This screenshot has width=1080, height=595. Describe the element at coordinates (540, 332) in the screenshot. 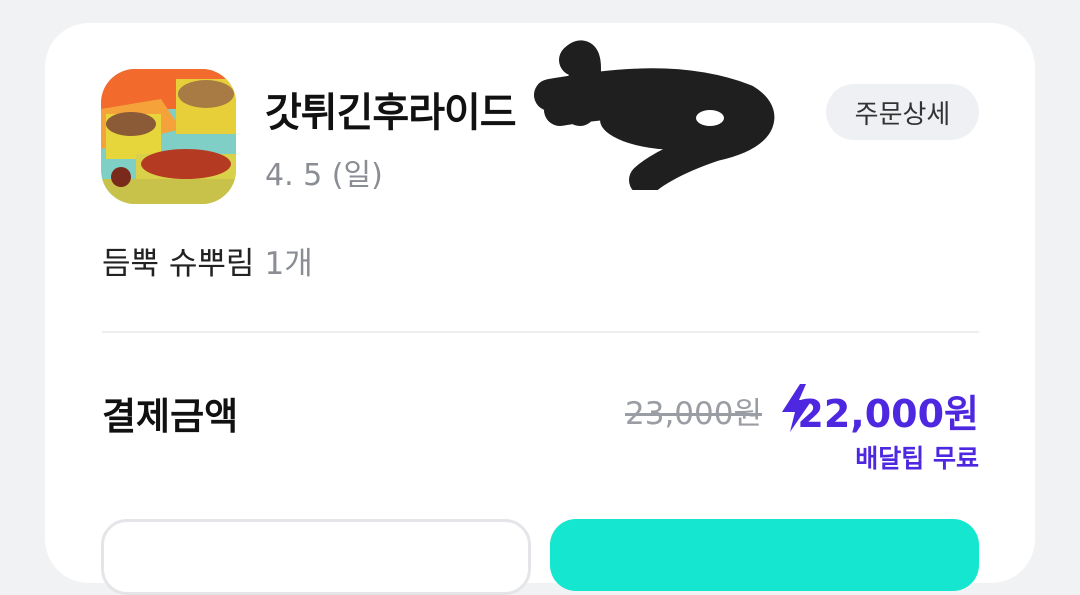

I see `divider` at that location.